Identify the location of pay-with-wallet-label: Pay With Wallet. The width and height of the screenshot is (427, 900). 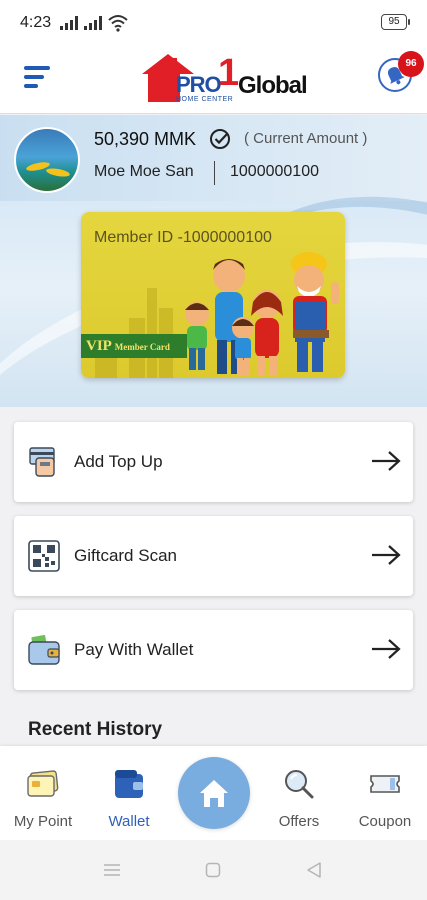
(134, 649).